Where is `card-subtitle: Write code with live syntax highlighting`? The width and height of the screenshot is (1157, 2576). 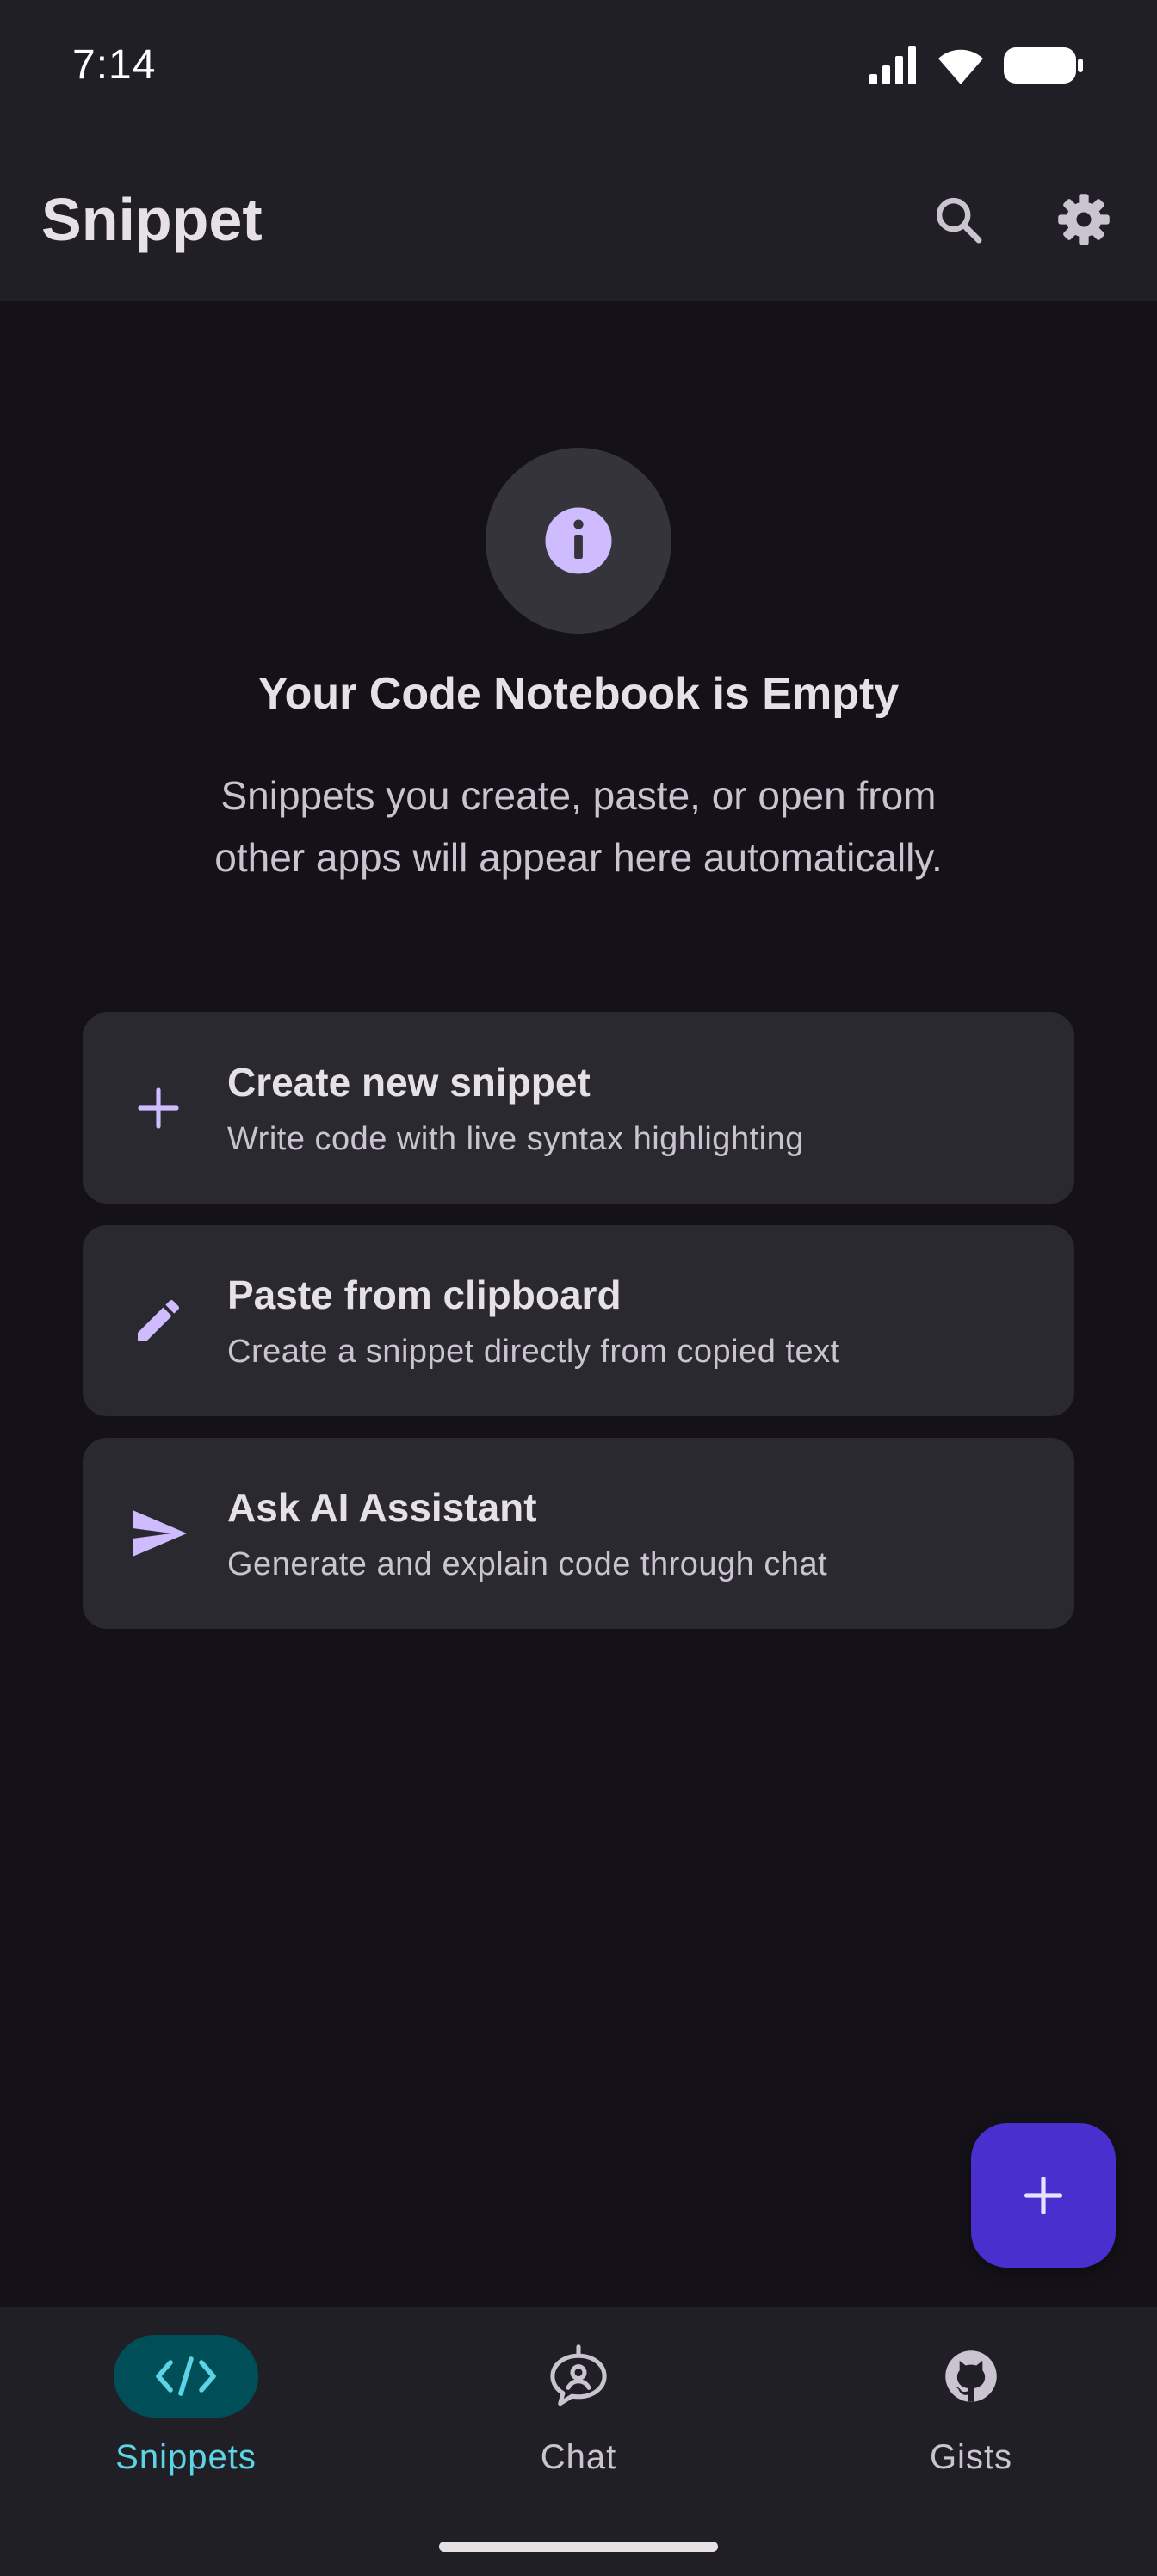 card-subtitle: Write code with live syntax highlighting is located at coordinates (515, 1139).